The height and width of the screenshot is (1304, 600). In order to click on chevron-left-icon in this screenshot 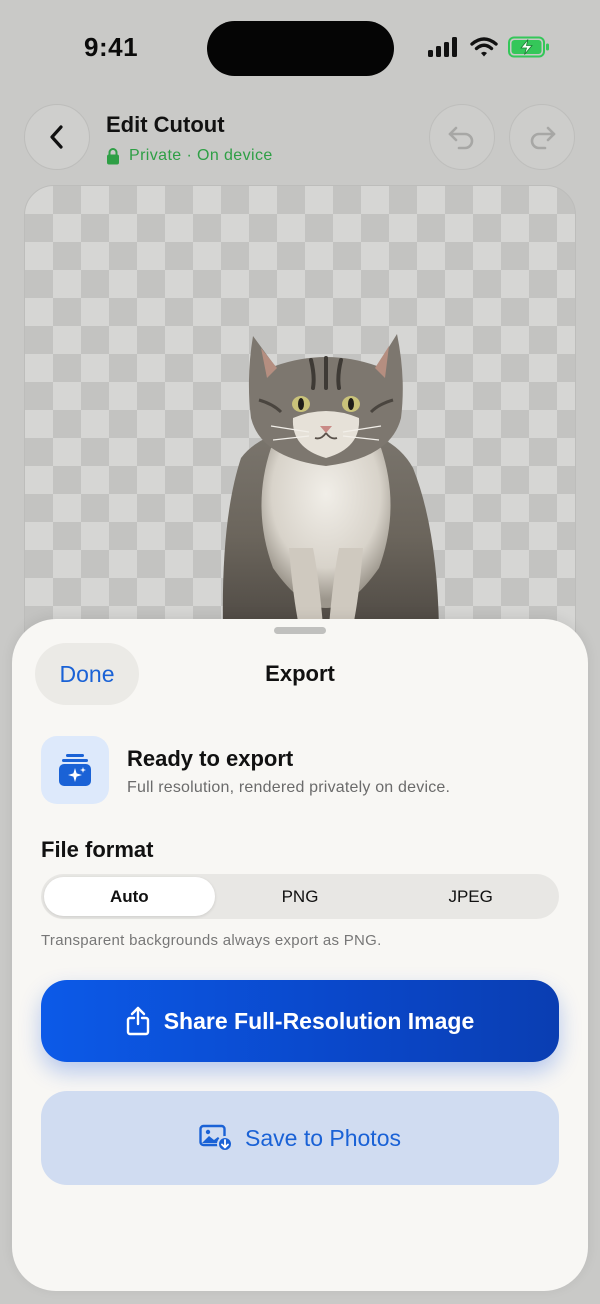, I will do `click(56, 137)`.